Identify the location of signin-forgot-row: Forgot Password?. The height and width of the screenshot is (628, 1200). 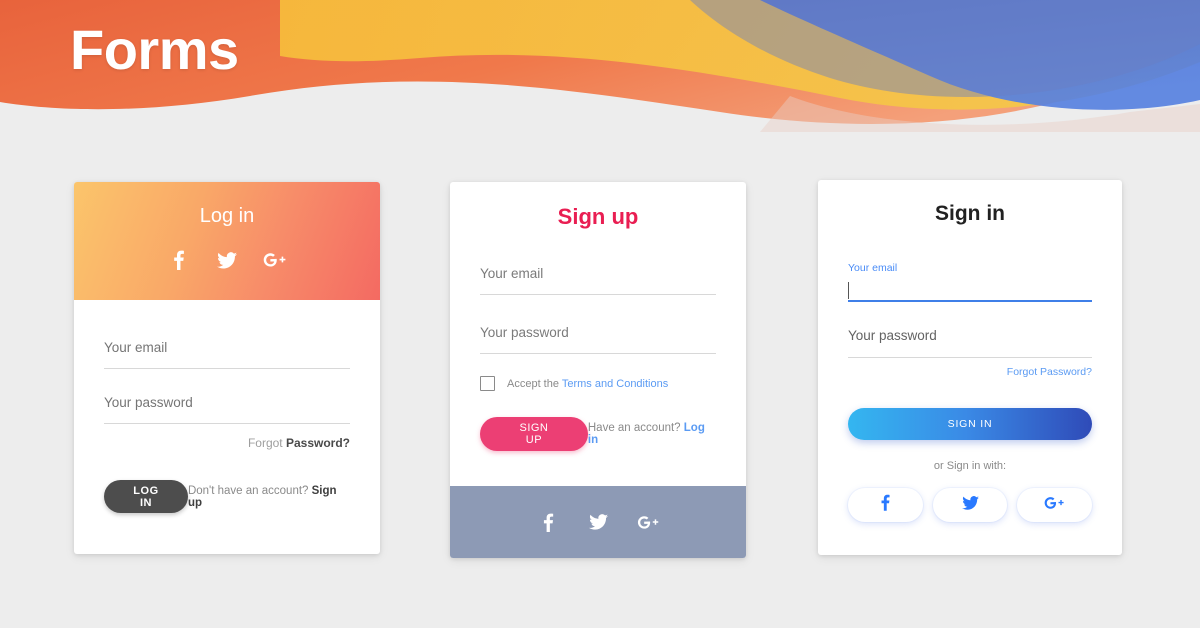
(970, 372).